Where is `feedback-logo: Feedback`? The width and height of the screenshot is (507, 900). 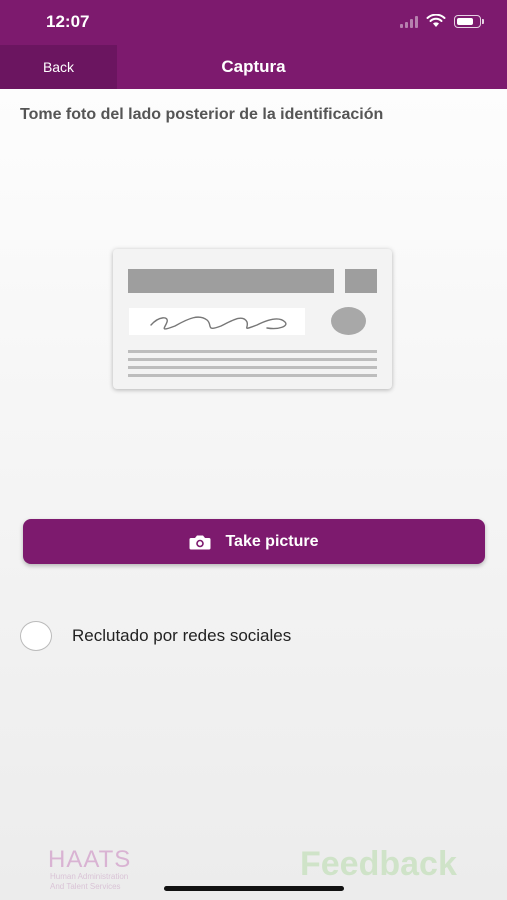 feedback-logo: Feedback is located at coordinates (378, 864).